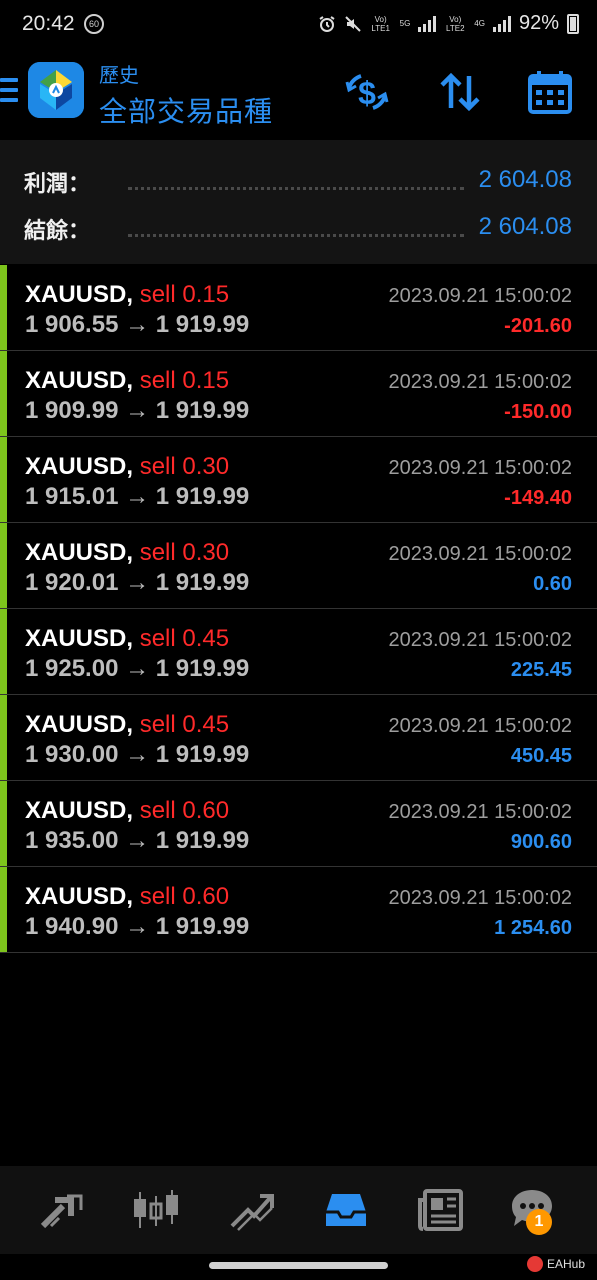  I want to click on chart-icon, so click(156, 1210).